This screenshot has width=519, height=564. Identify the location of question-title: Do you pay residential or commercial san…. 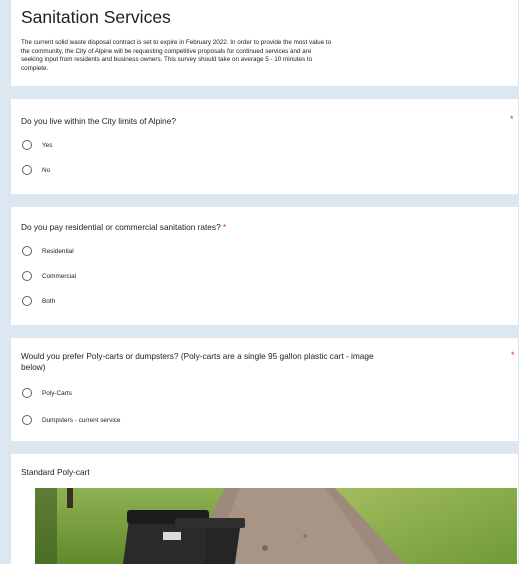
(124, 227).